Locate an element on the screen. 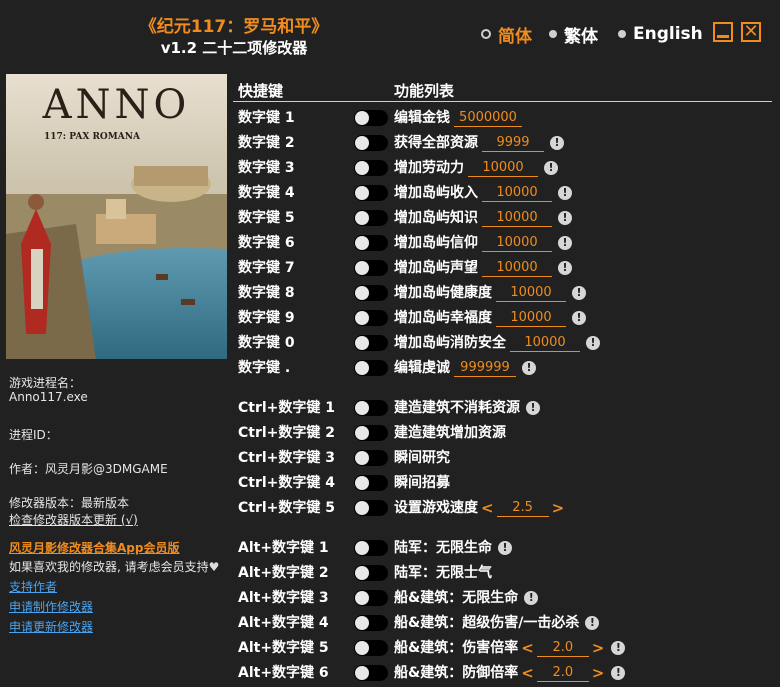 The height and width of the screenshot is (687, 780). hotkey-label: 数字键 6 is located at coordinates (266, 243).